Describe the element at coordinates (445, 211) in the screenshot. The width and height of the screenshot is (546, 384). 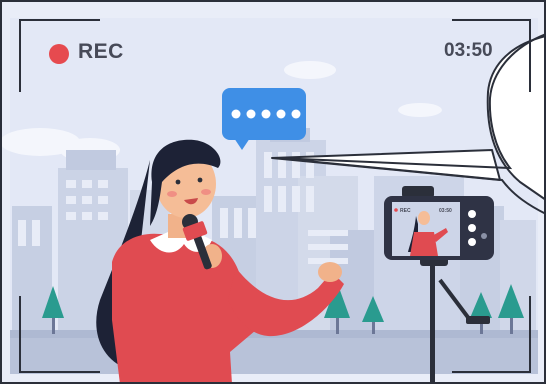
I see `camera-preview-timer: 03:50` at that location.